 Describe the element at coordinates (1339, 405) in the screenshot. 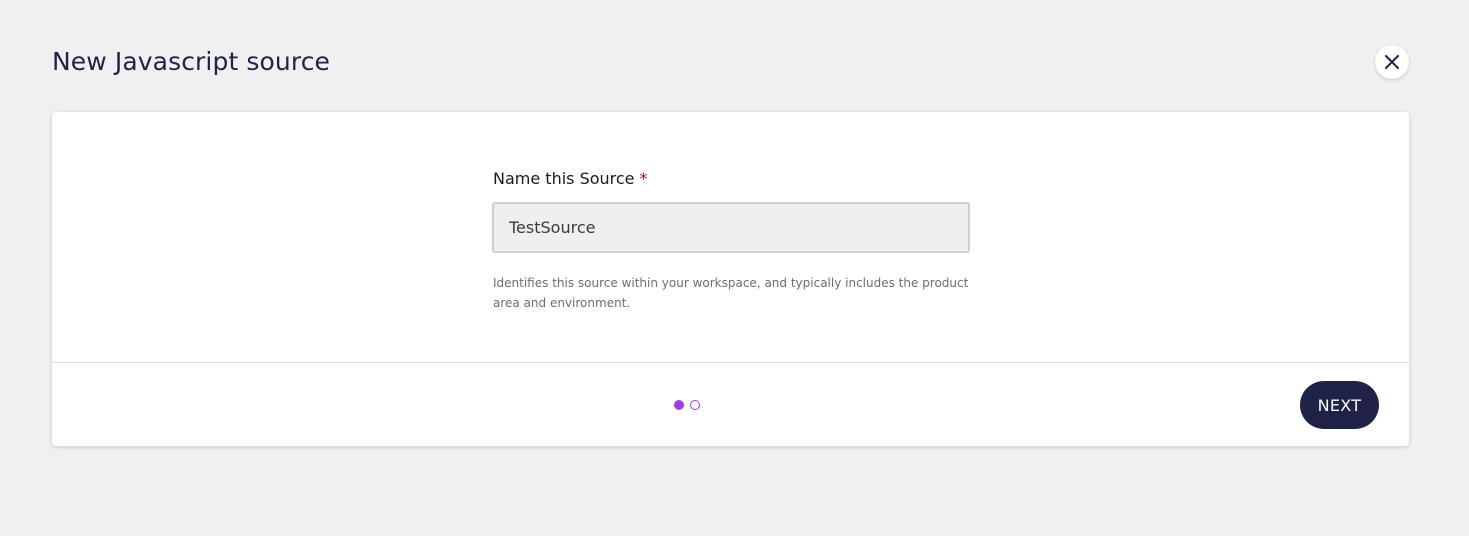

I see `next-button: NEXT` at that location.